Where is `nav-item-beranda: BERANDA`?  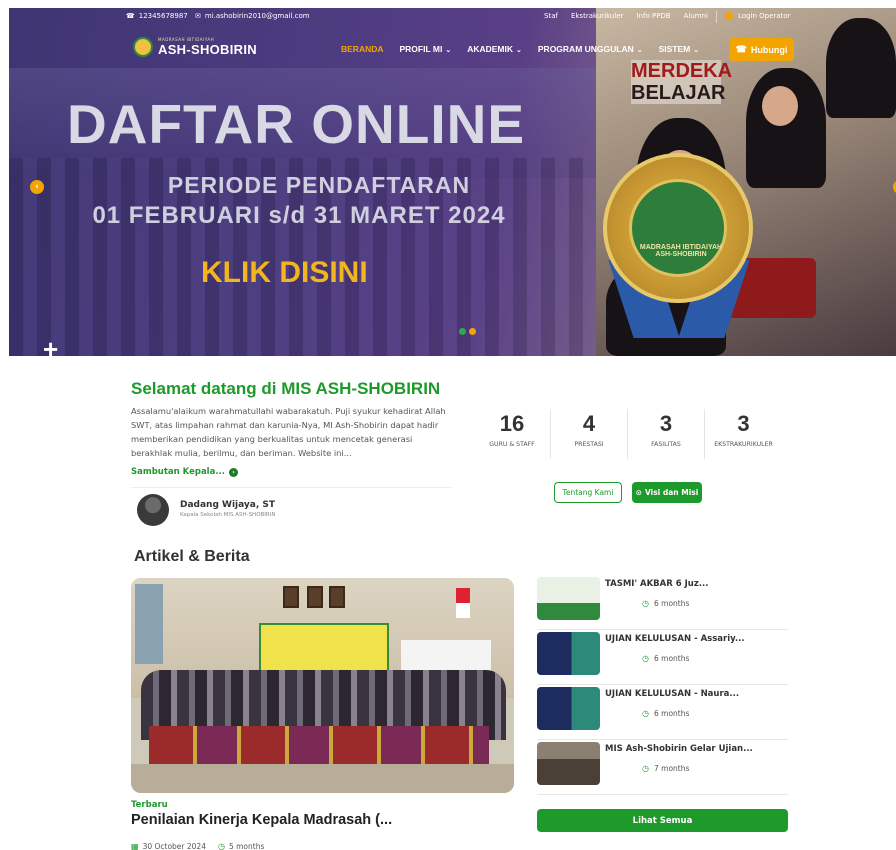
nav-item-beranda: BERANDA is located at coordinates (362, 49).